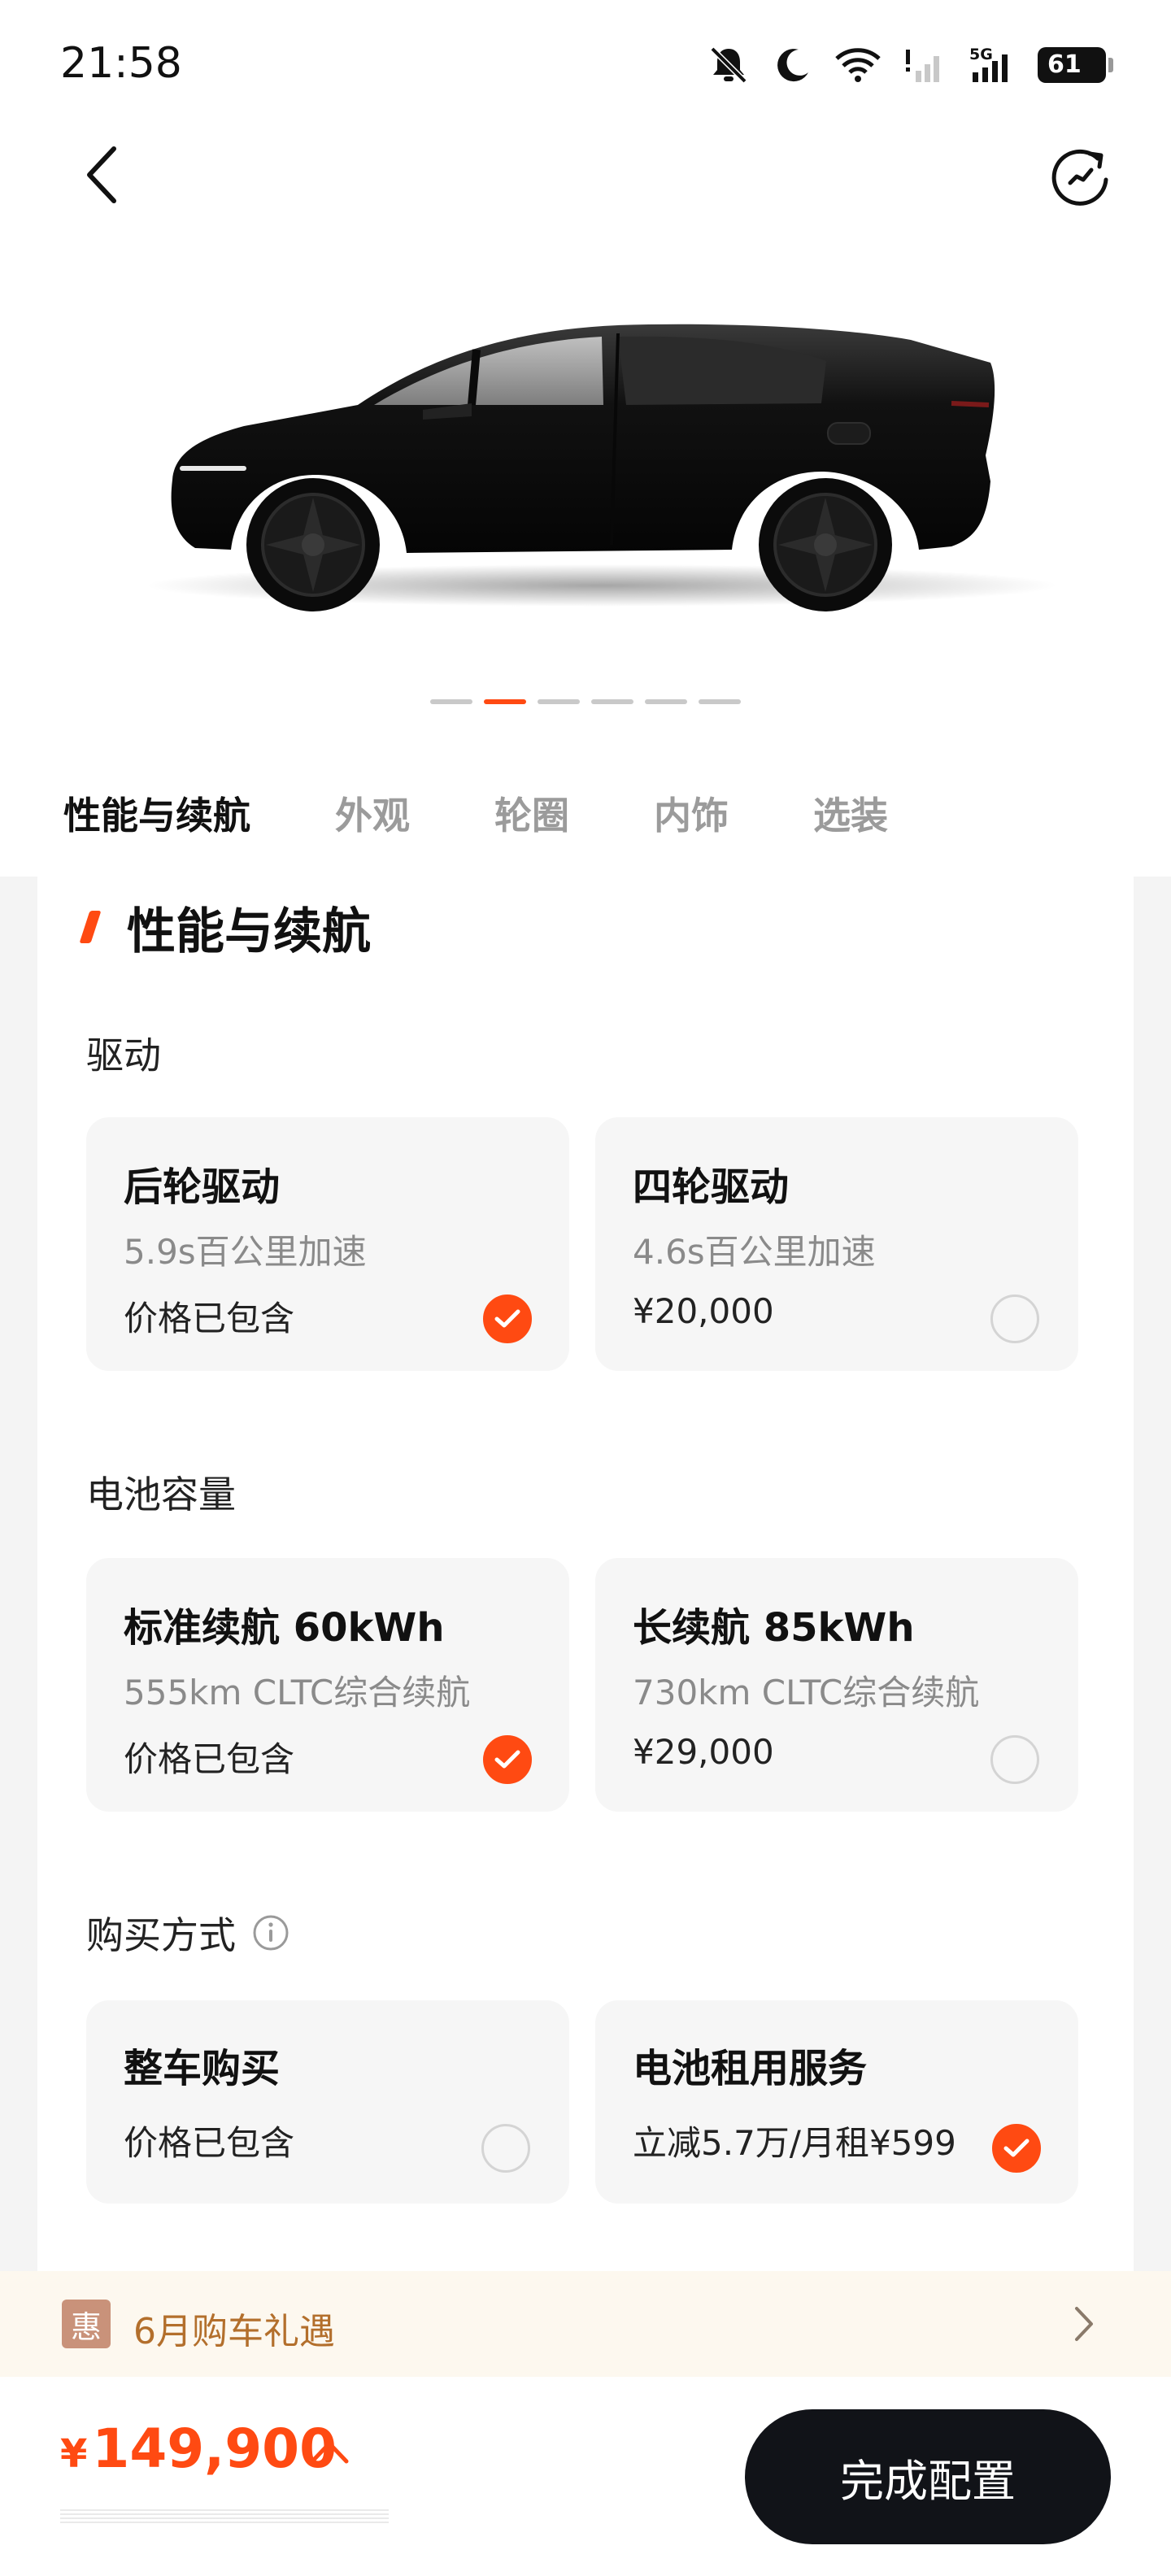  I want to click on svg-text: 5G, so click(981, 55).